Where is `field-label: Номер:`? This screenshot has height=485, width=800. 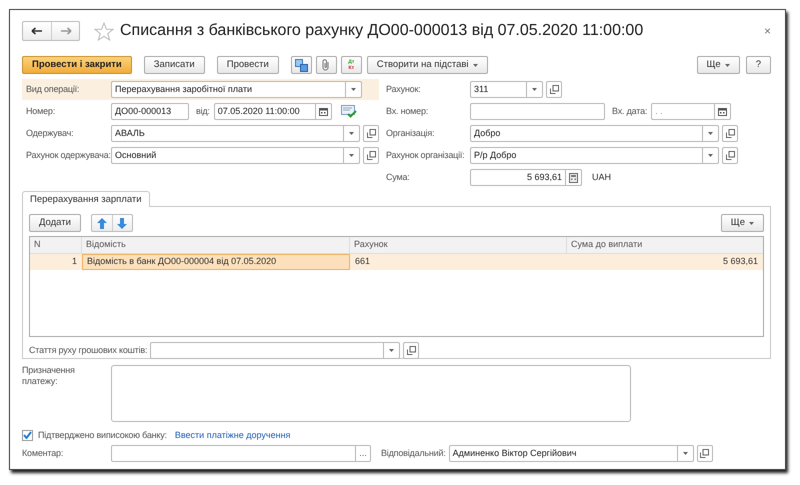
field-label: Номер: is located at coordinates (40, 111).